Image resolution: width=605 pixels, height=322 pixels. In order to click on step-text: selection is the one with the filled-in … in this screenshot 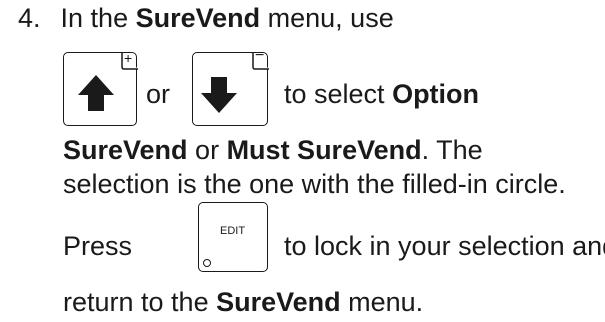, I will do `click(314, 184)`.